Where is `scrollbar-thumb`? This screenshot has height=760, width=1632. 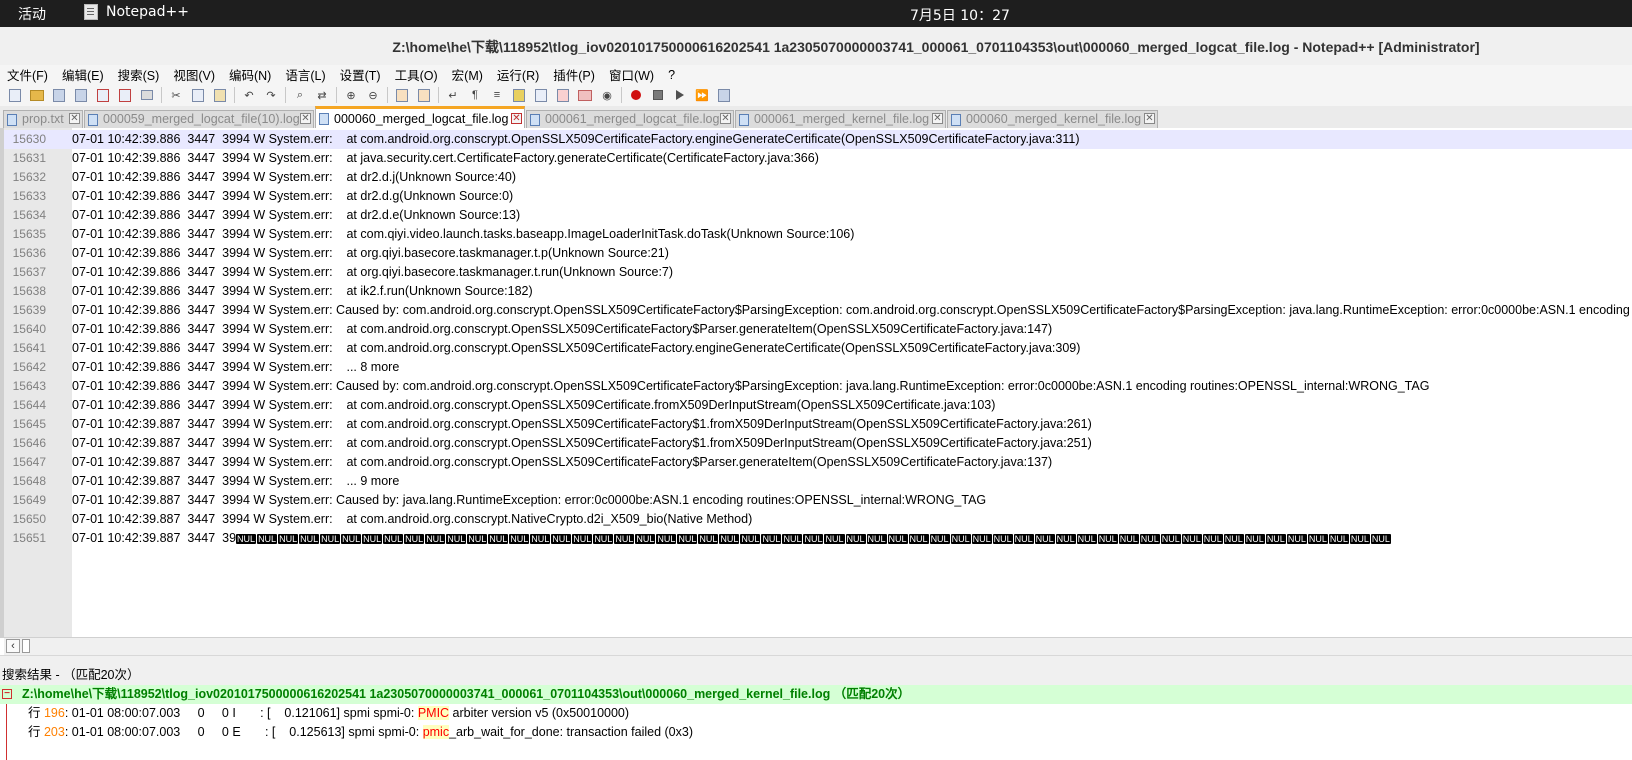
scrollbar-thumb is located at coordinates (26, 646).